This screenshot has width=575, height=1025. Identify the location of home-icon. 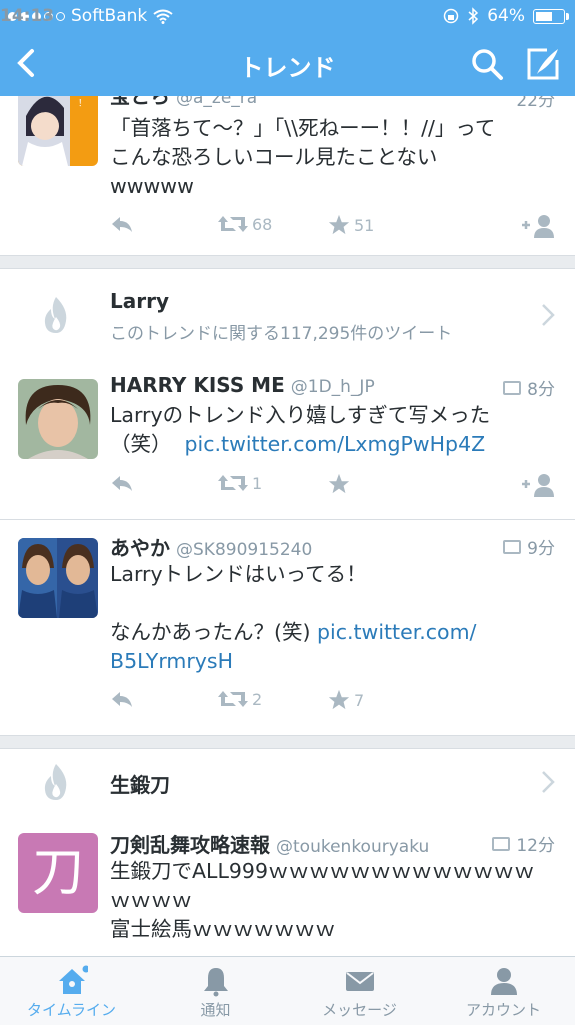
(73, 979).